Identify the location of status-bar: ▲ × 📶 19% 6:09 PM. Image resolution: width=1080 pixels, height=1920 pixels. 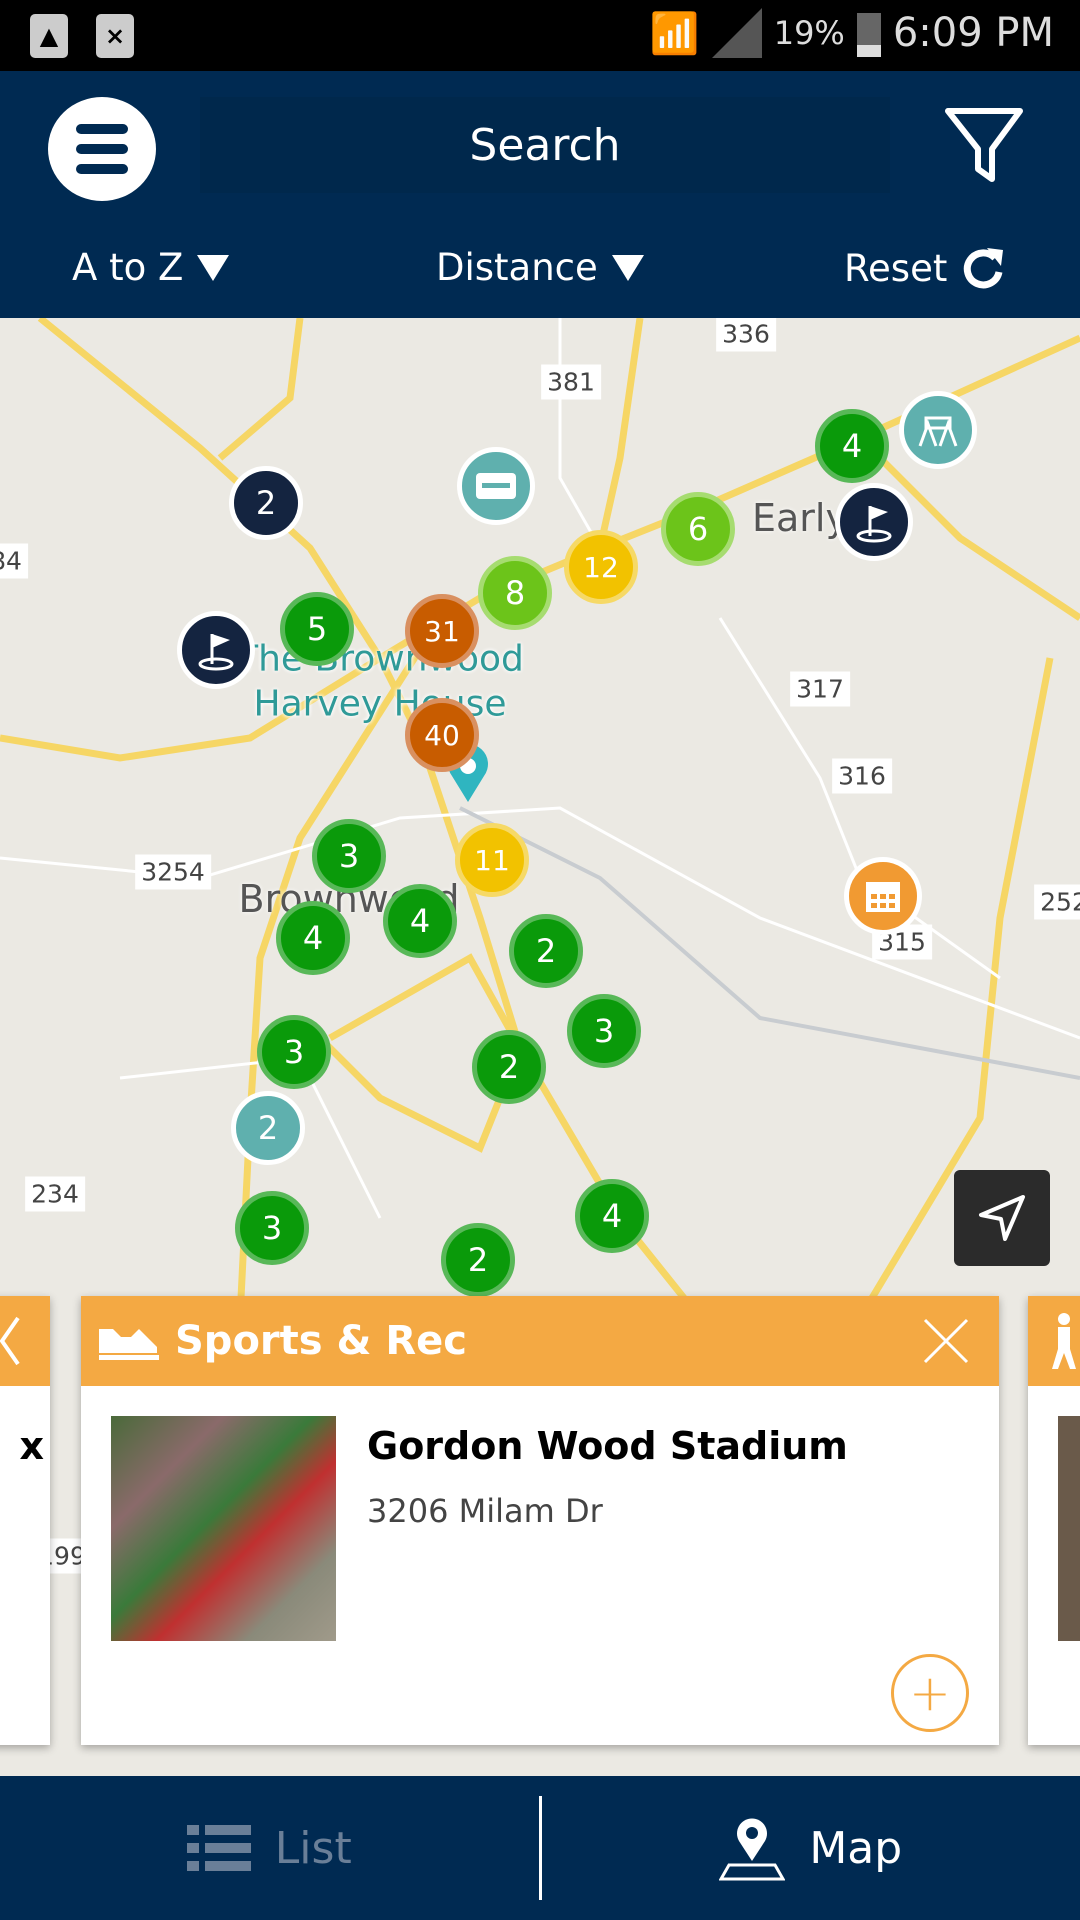
(540, 35).